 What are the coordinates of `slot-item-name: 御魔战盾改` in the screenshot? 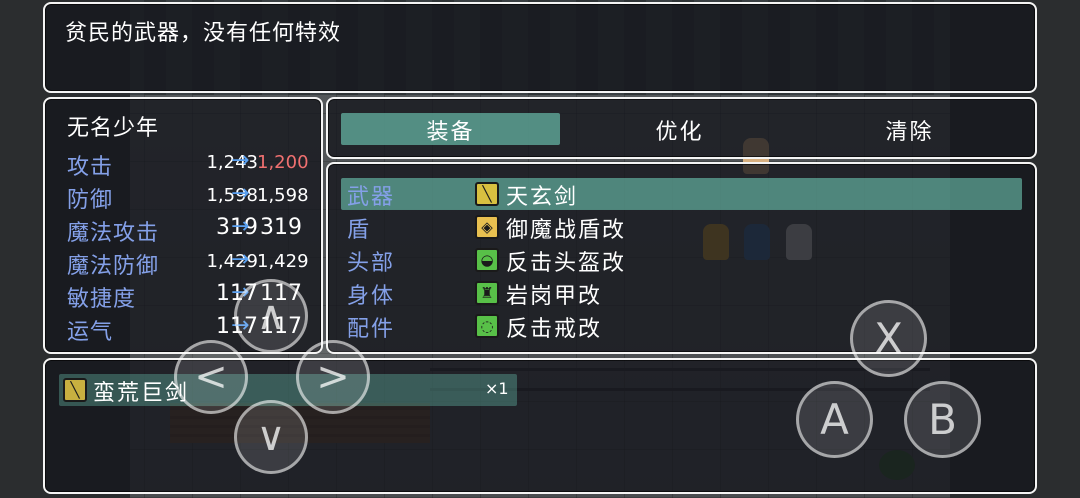 It's located at (566, 230).